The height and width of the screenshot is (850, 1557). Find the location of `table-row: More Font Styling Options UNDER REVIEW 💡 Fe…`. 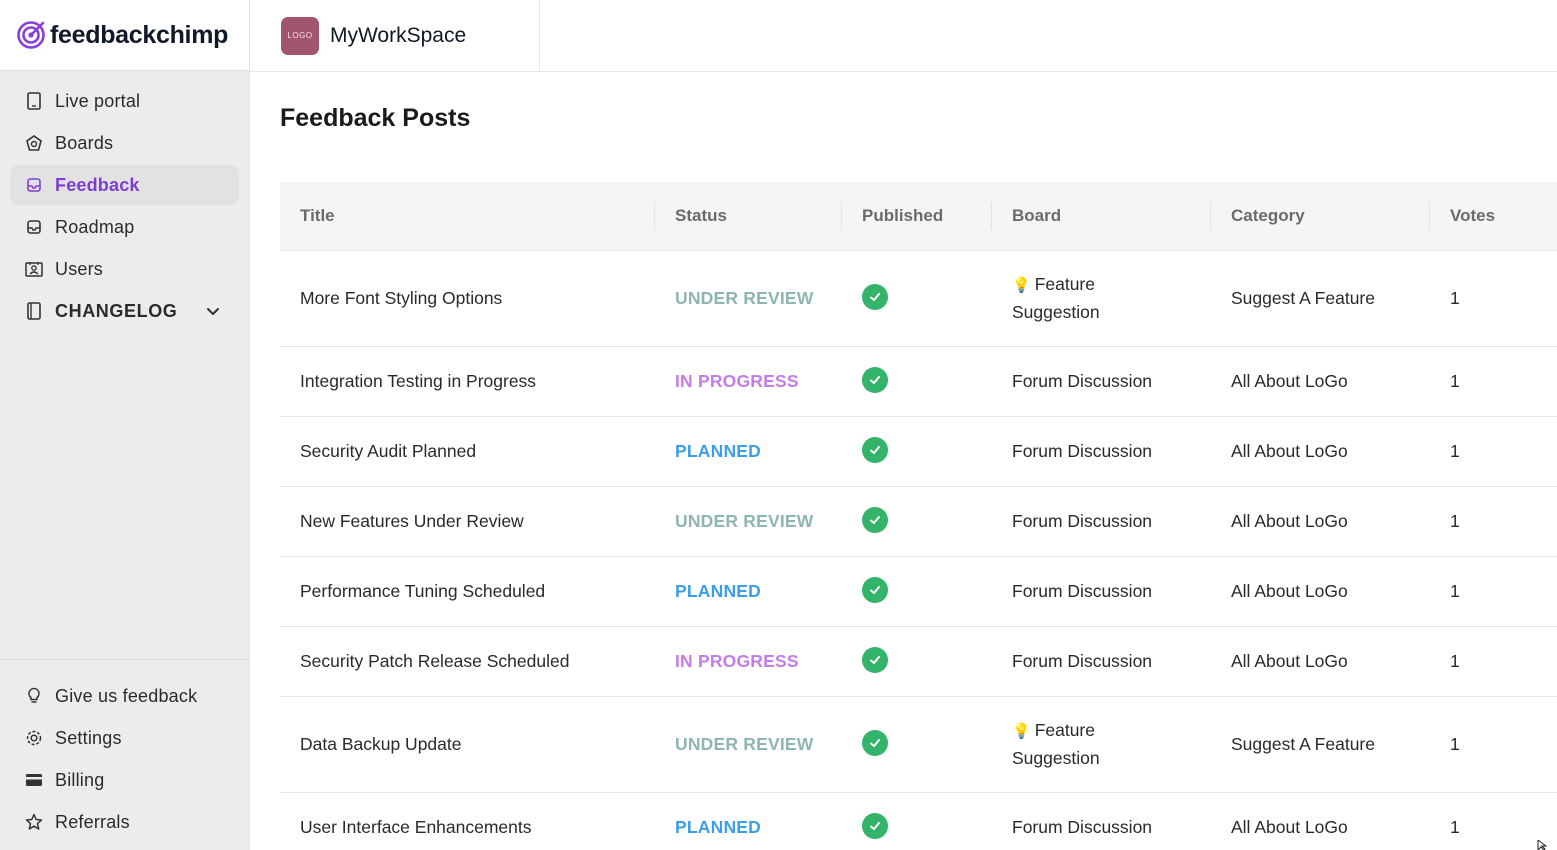

table-row: More Font Styling Options UNDER REVIEW 💡 Fe… is located at coordinates (918, 297).